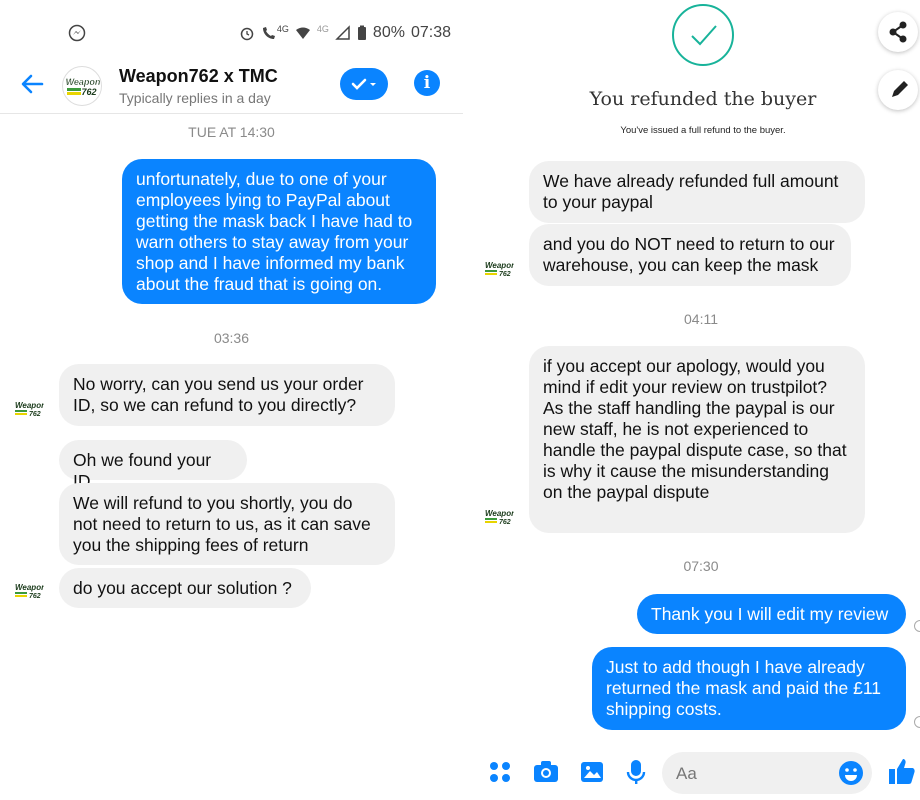 The width and height of the screenshot is (920, 800). What do you see at coordinates (703, 35) in the screenshot?
I see `refund-check-icon` at bounding box center [703, 35].